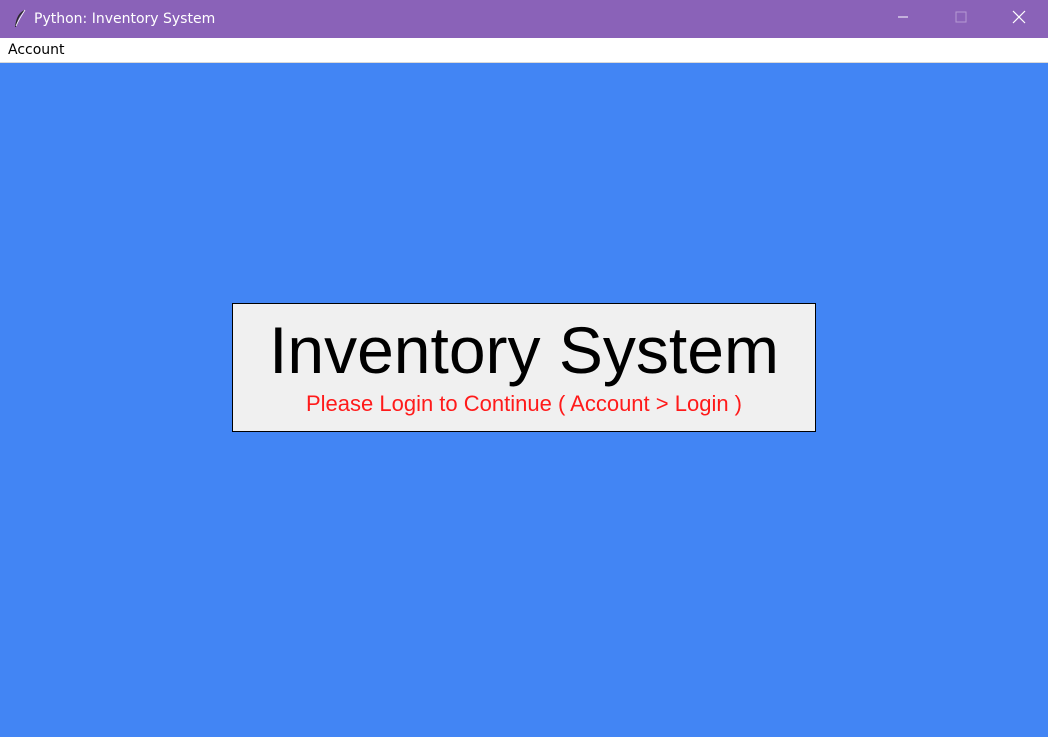  What do you see at coordinates (36, 50) in the screenshot?
I see `menu-account: Account` at bounding box center [36, 50].